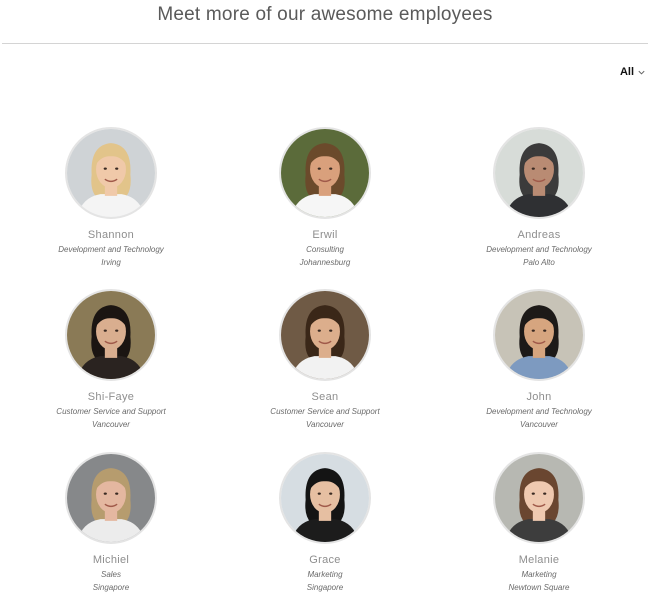 The image size is (650, 596). I want to click on employee-department: Sales, so click(110, 574).